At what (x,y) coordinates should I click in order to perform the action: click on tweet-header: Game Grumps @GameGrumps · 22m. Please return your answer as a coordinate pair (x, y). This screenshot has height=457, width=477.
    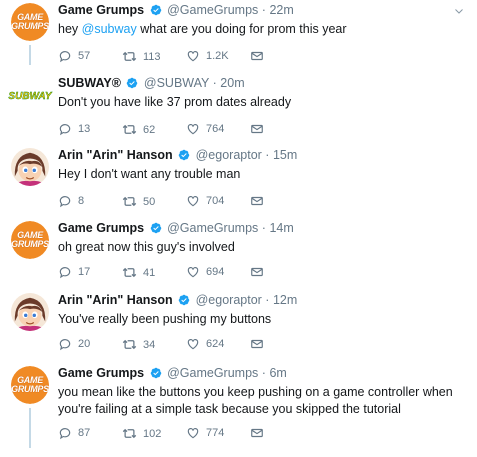
    Looking at the image, I should click on (176, 10).